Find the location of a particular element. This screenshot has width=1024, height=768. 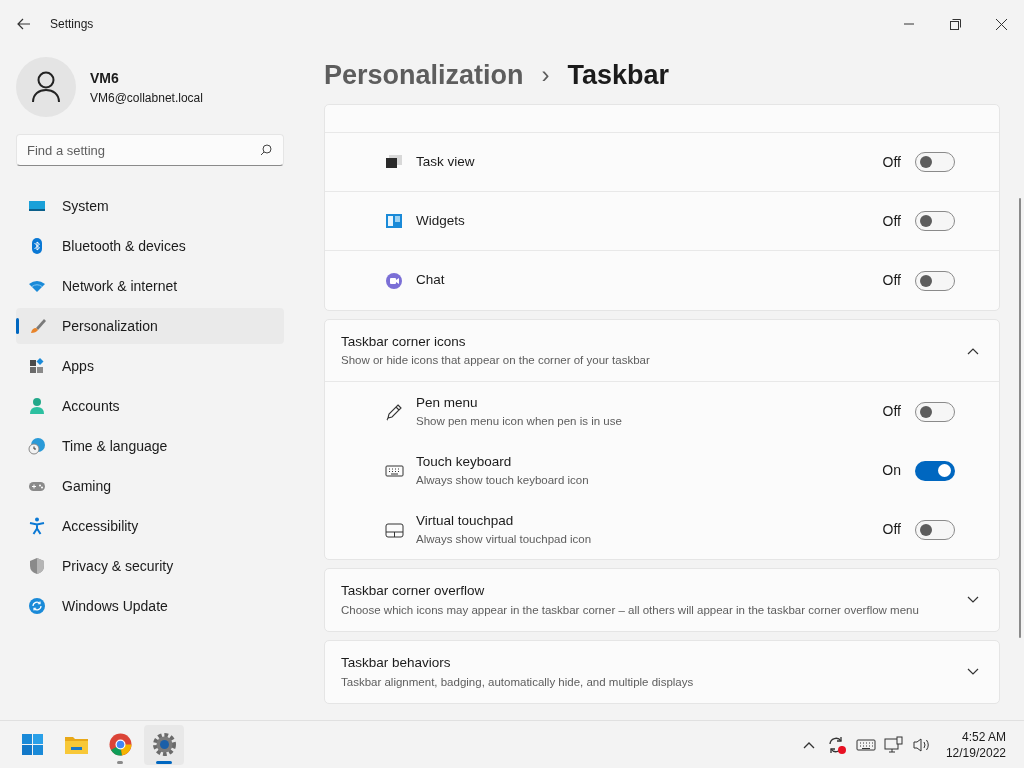

sidebar-item: Privacy & security is located at coordinates (150, 566).